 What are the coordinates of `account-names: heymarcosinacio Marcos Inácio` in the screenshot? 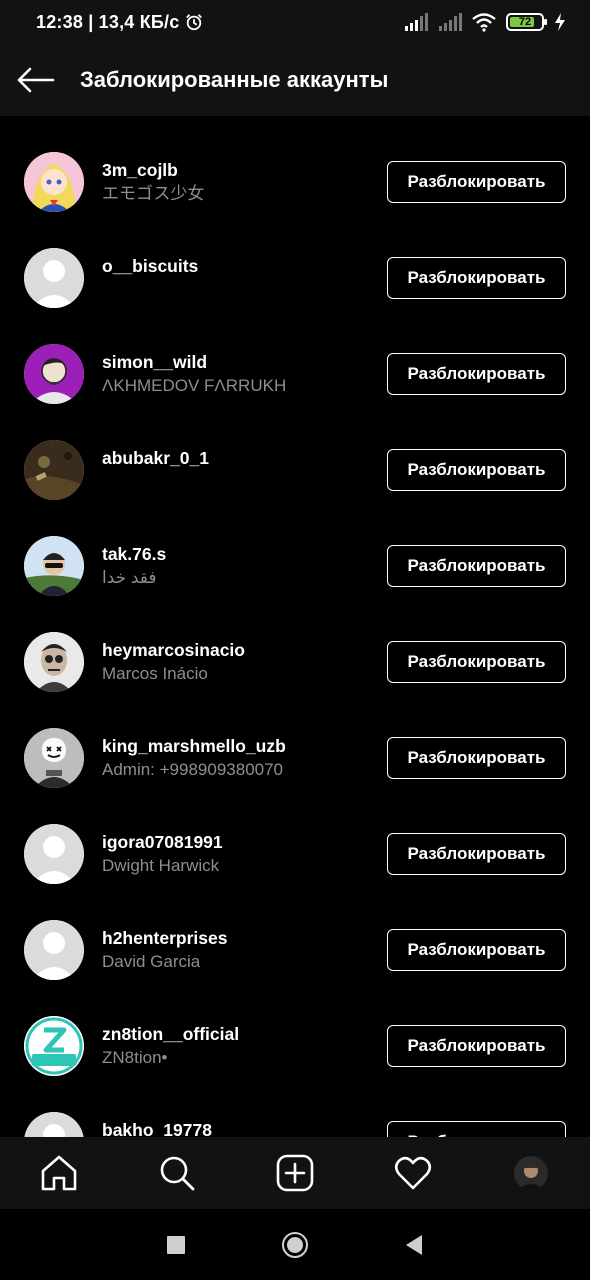 It's located at (173, 662).